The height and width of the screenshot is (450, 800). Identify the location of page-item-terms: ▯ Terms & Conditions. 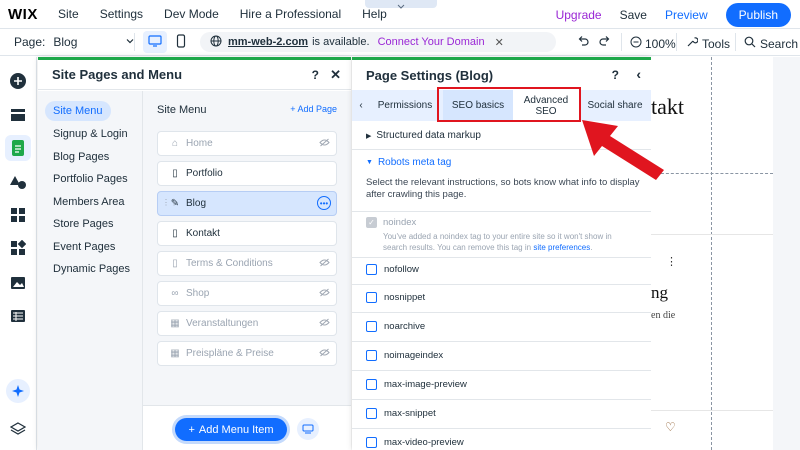
(247, 263).